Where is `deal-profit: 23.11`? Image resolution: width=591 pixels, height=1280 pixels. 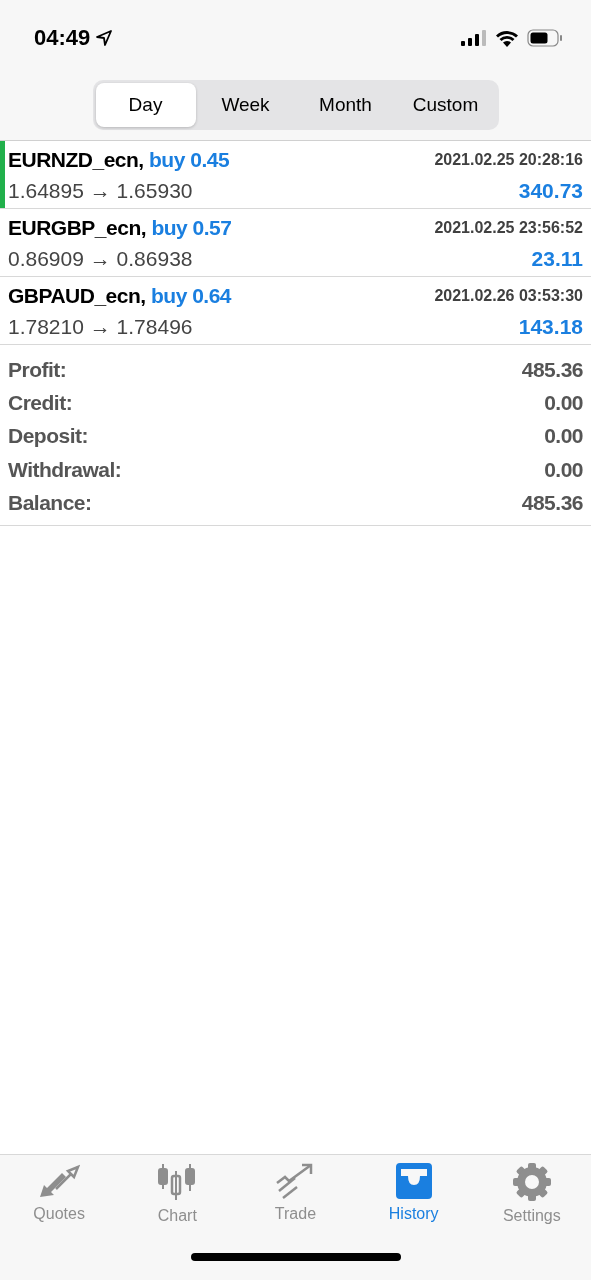 deal-profit: 23.11 is located at coordinates (557, 258).